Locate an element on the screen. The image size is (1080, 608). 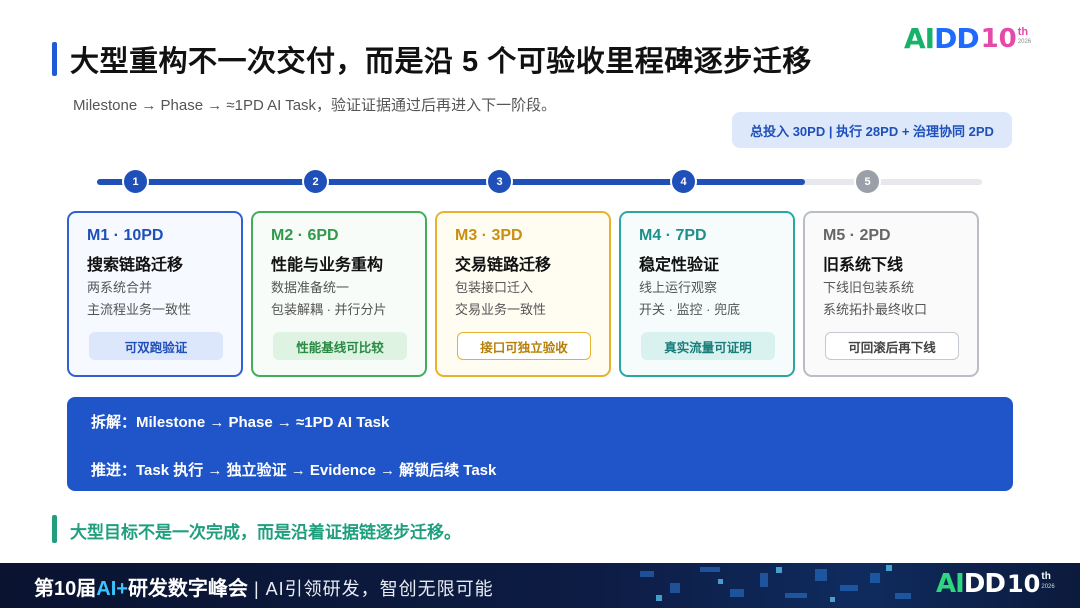
footer-circuit-pattern is located at coordinates (775, 583).